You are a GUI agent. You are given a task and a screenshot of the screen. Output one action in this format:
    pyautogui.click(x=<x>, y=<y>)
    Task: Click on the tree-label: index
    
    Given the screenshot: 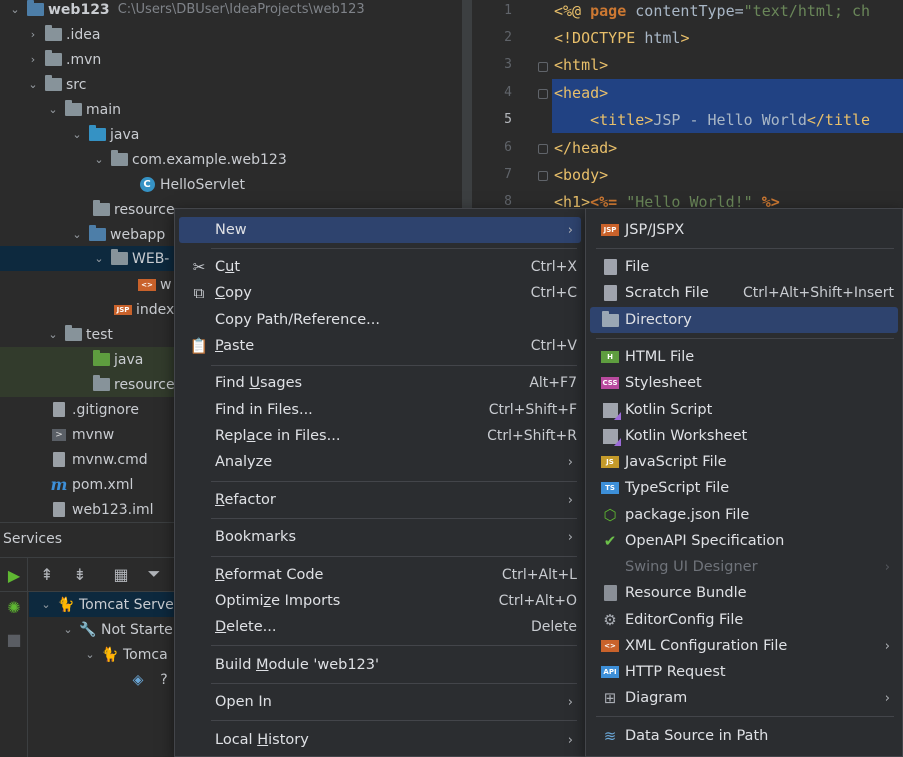 What is the action you would take?
    pyautogui.click(x=155, y=309)
    